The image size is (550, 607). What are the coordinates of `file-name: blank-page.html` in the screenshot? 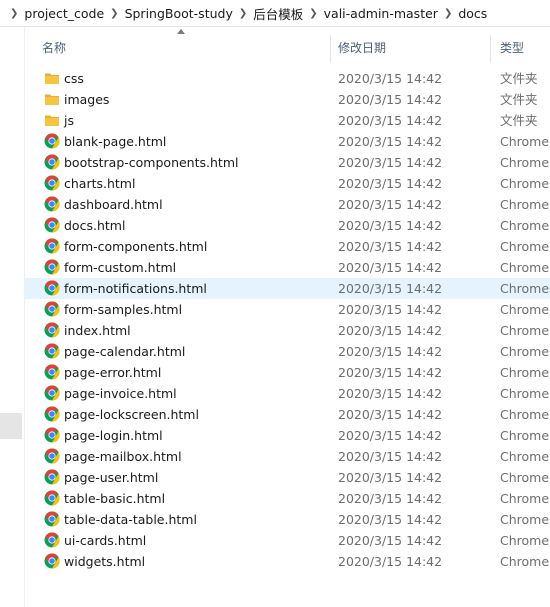 It's located at (115, 141).